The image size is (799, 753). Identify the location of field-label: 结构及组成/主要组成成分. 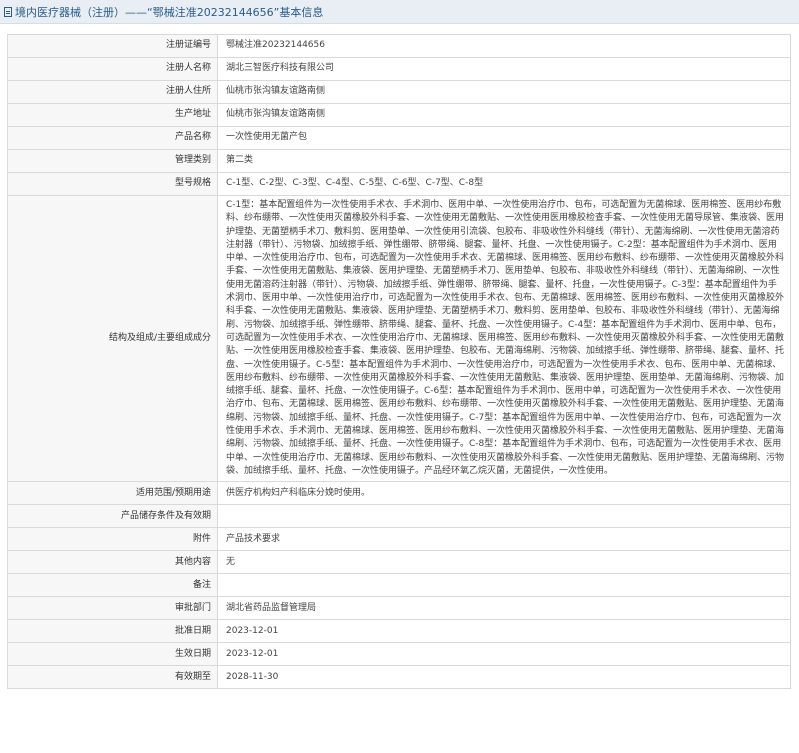
(112, 338).